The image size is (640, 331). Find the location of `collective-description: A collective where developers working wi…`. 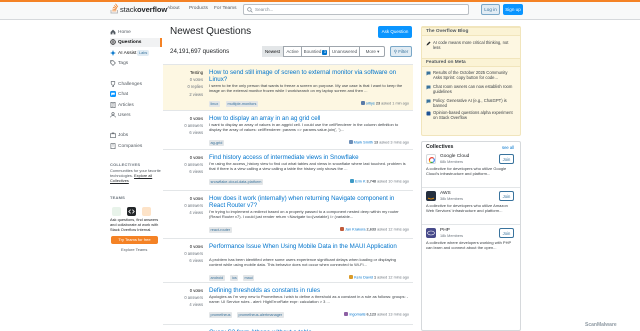

collective-description: A collective where developers working wi… is located at coordinates (469, 245).